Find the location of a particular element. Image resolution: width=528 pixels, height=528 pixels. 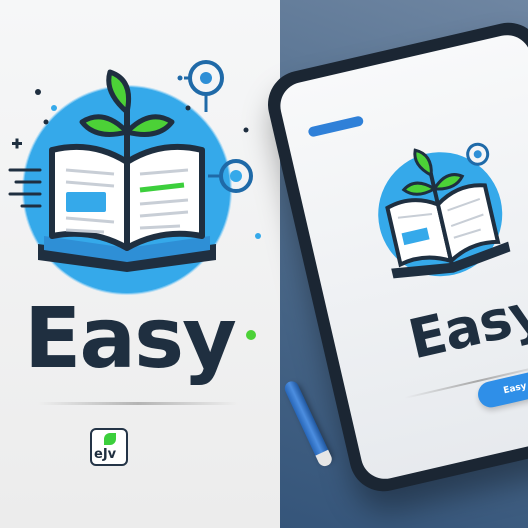

tablet-header-pill is located at coordinates (336, 126).